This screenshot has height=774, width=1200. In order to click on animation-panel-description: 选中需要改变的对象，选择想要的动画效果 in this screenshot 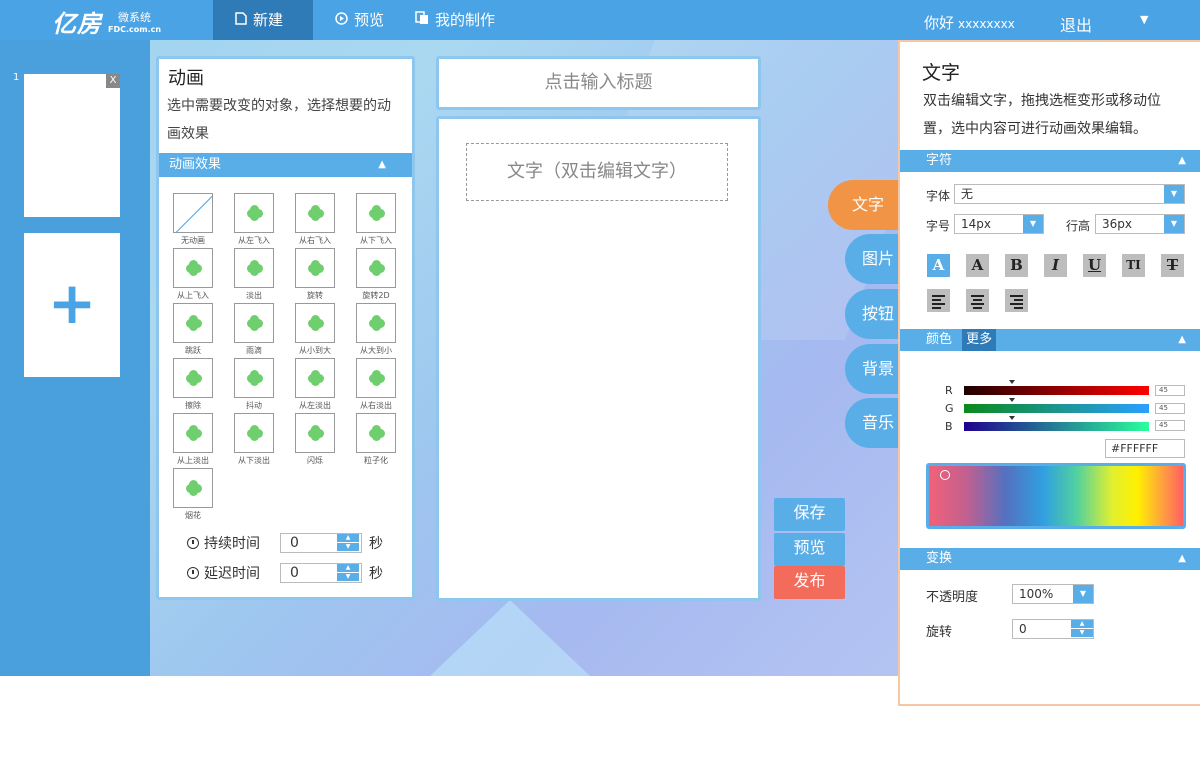, I will do `click(279, 120)`.